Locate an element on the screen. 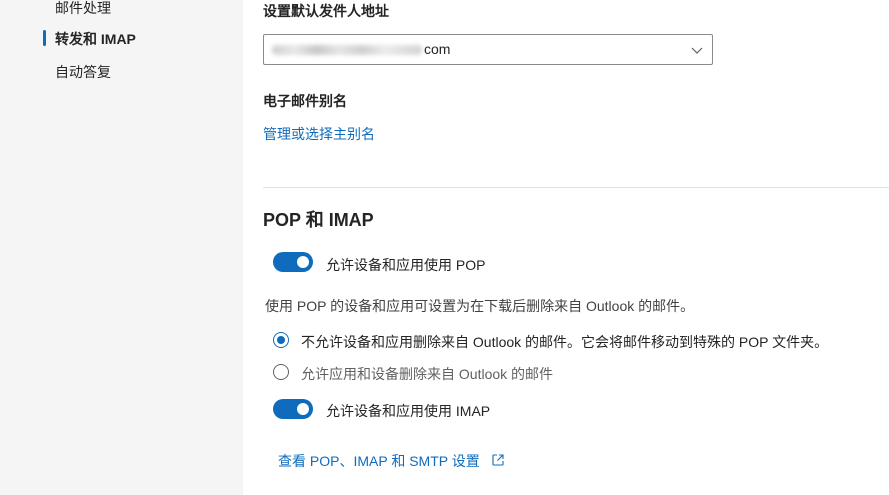  pop-description: 使用 POP 的设备和应用可设置为在下载后删除来自 Outlook 的邮件。 is located at coordinates (480, 306).